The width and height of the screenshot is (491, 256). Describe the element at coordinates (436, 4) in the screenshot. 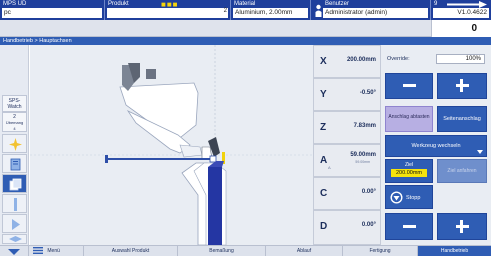

I see `signal-value: 9` at that location.